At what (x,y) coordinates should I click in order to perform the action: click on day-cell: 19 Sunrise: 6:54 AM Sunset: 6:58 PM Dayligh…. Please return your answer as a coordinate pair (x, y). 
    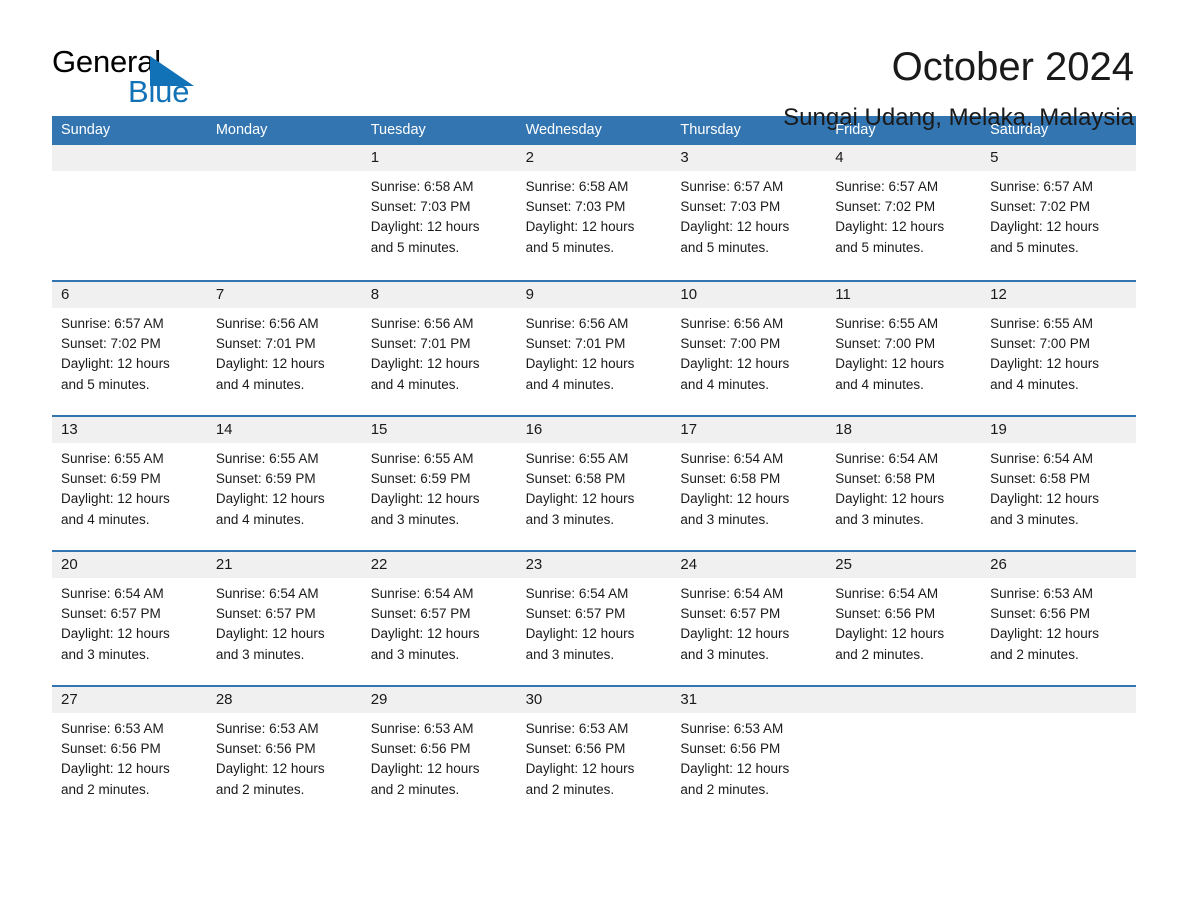
    Looking at the image, I should click on (1058, 483).